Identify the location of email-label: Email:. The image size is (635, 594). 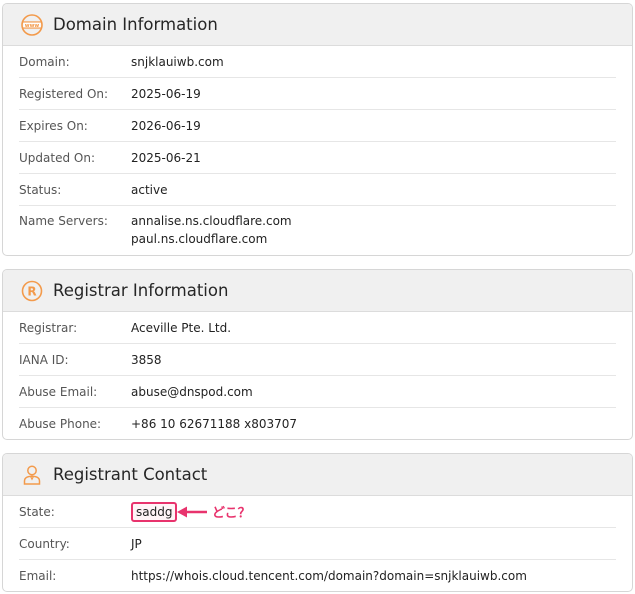
(38, 576).